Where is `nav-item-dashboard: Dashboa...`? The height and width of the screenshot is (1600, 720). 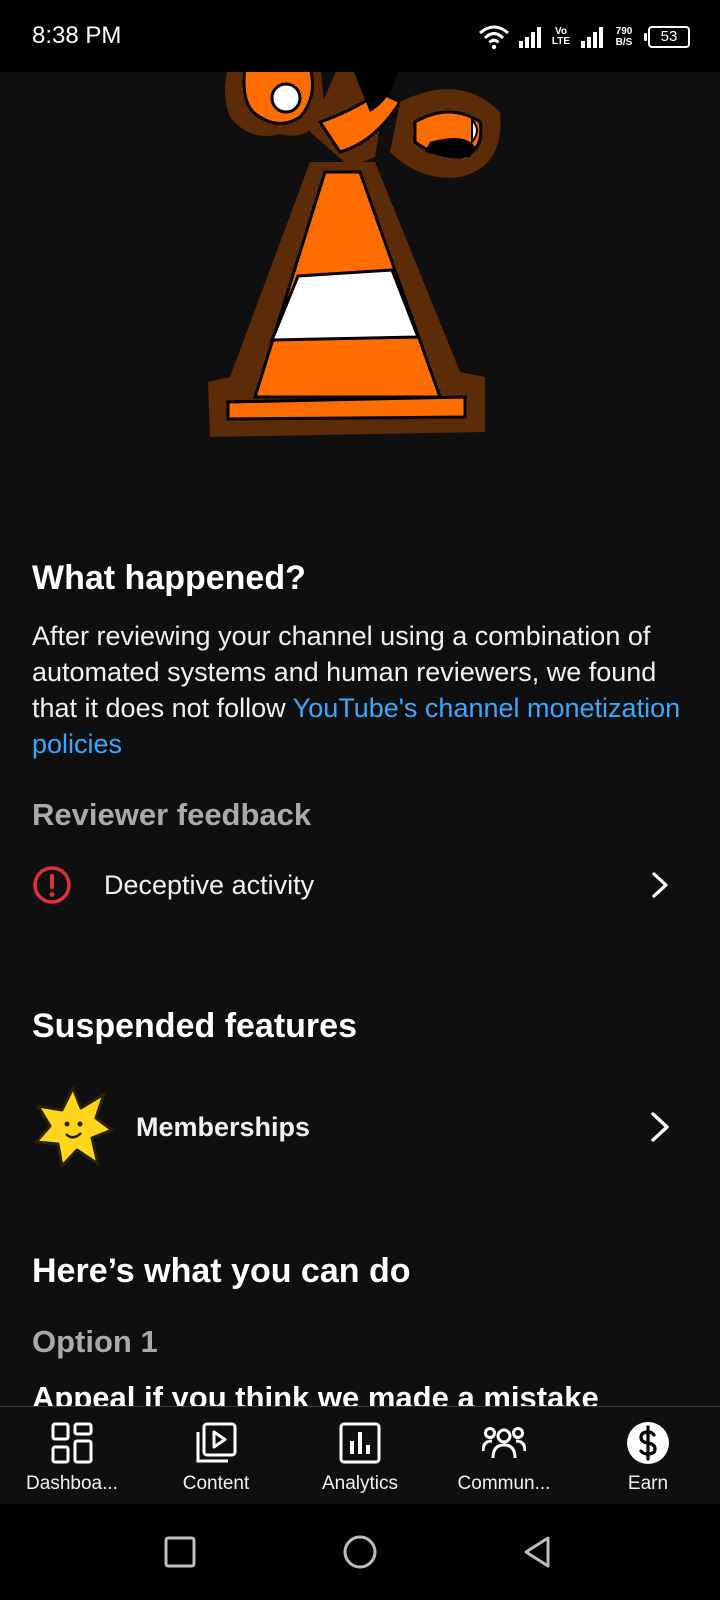
nav-item-dashboard: Dashboa... is located at coordinates (72, 1456).